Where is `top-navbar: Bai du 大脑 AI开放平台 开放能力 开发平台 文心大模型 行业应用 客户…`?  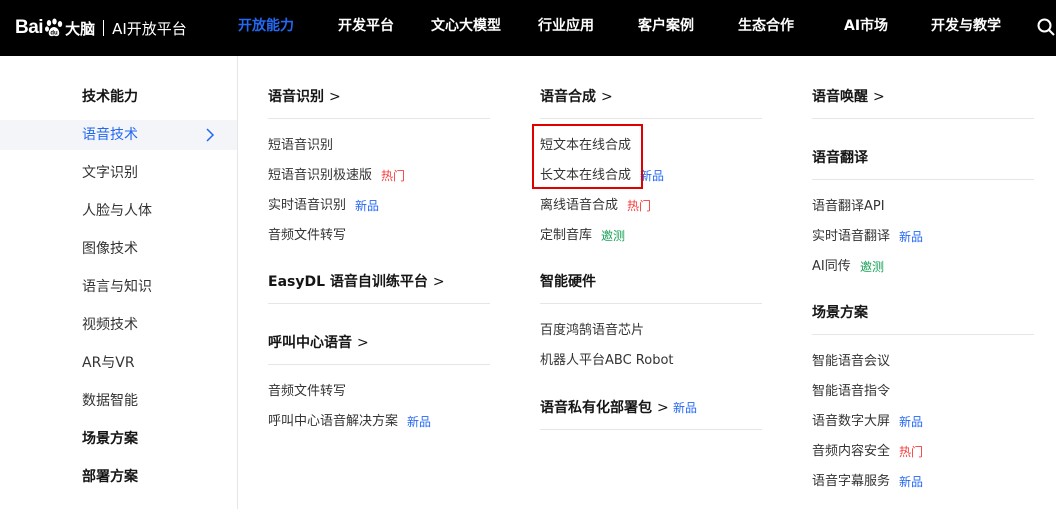 top-navbar: Bai du 大脑 AI开放平台 开放能力 开发平台 文心大模型 行业应用 客户… is located at coordinates (528, 28).